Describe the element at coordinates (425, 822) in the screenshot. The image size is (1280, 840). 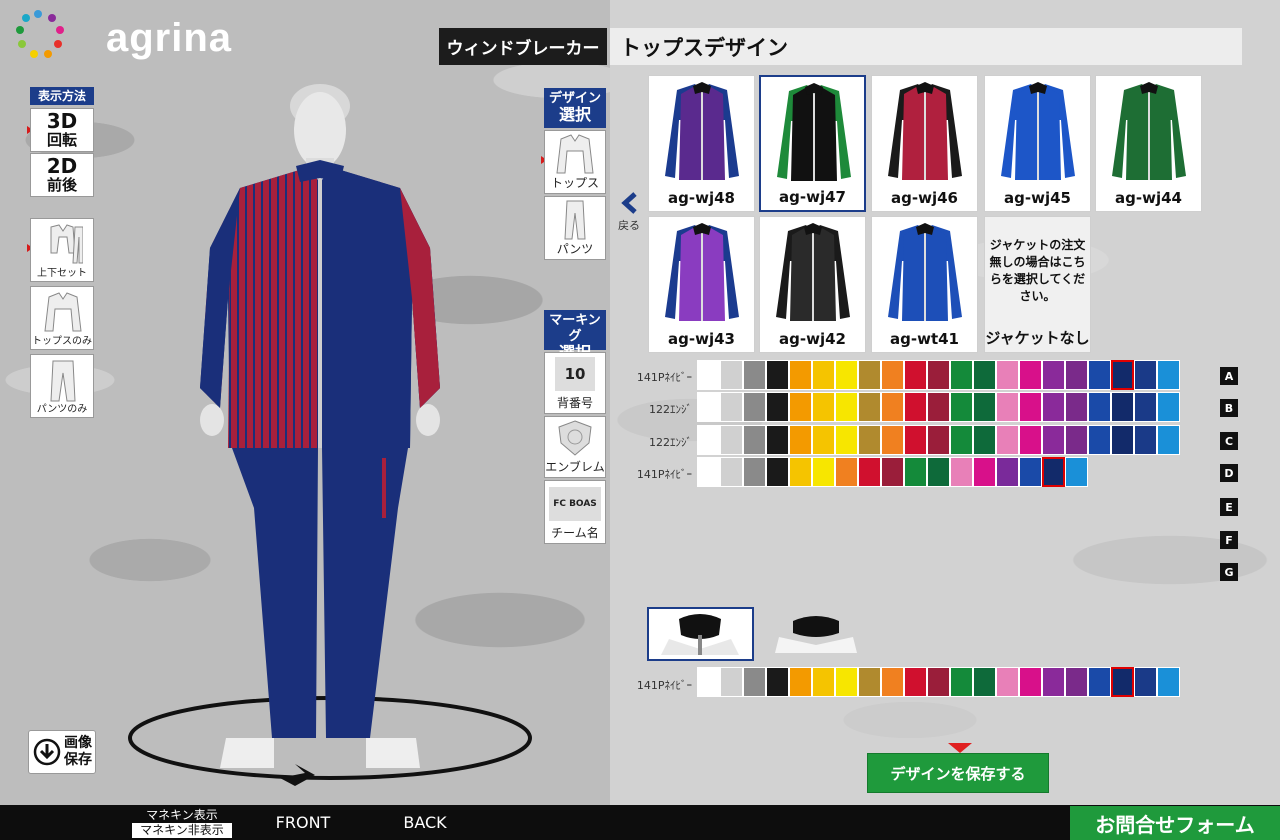
I see `back-view-button: BACK` at that location.